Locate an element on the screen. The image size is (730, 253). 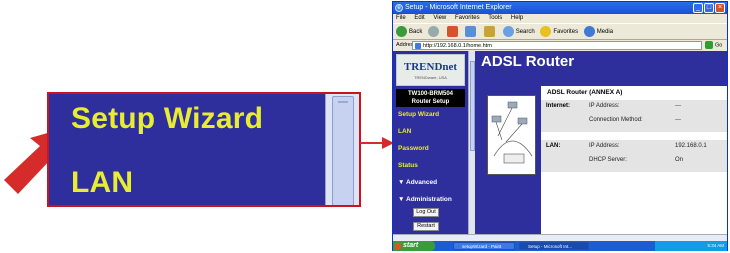
menu-tools: Tools is located at coordinates (495, 18).